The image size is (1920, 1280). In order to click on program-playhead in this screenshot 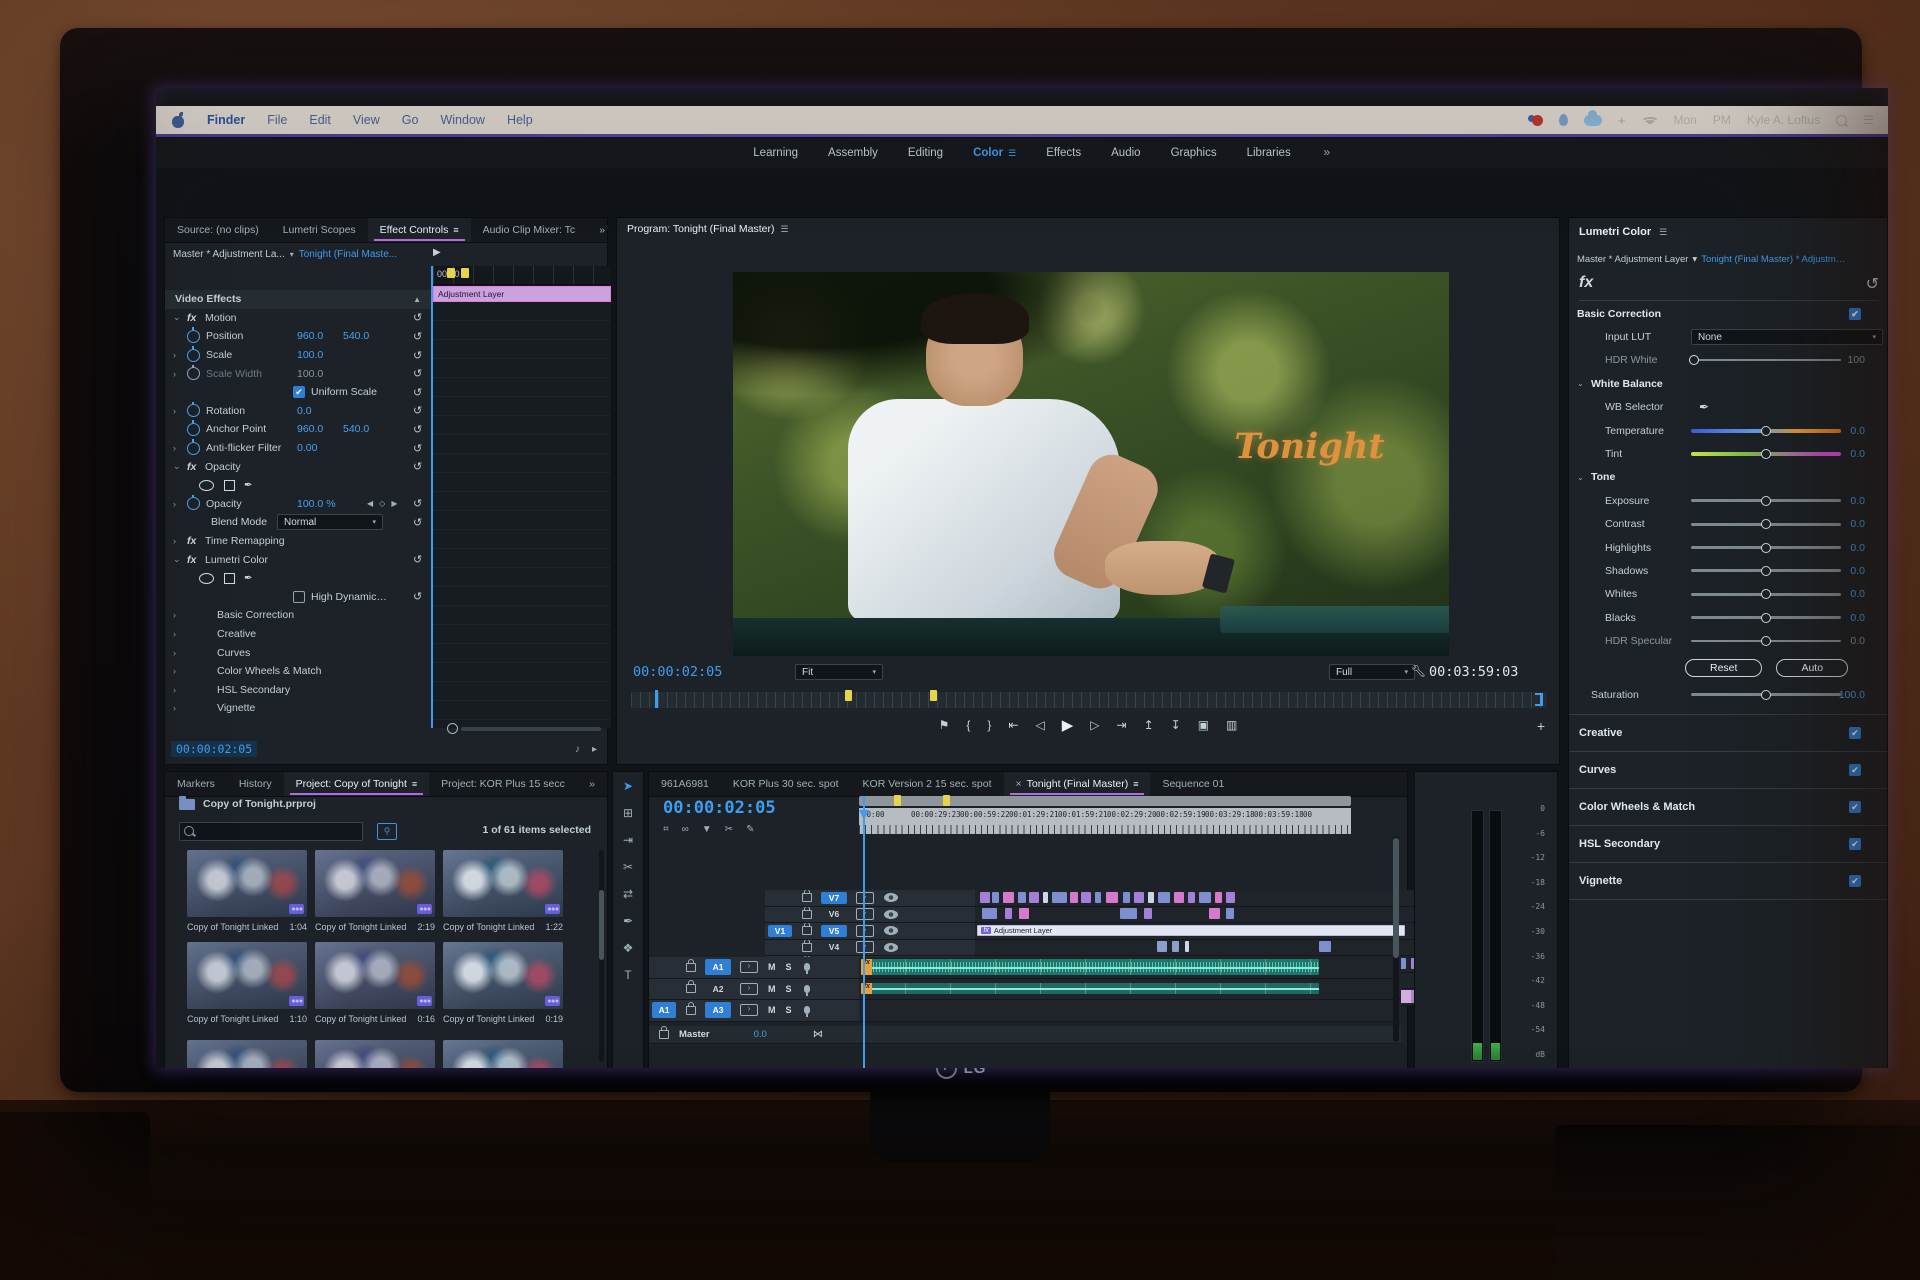, I will do `click(656, 699)`.